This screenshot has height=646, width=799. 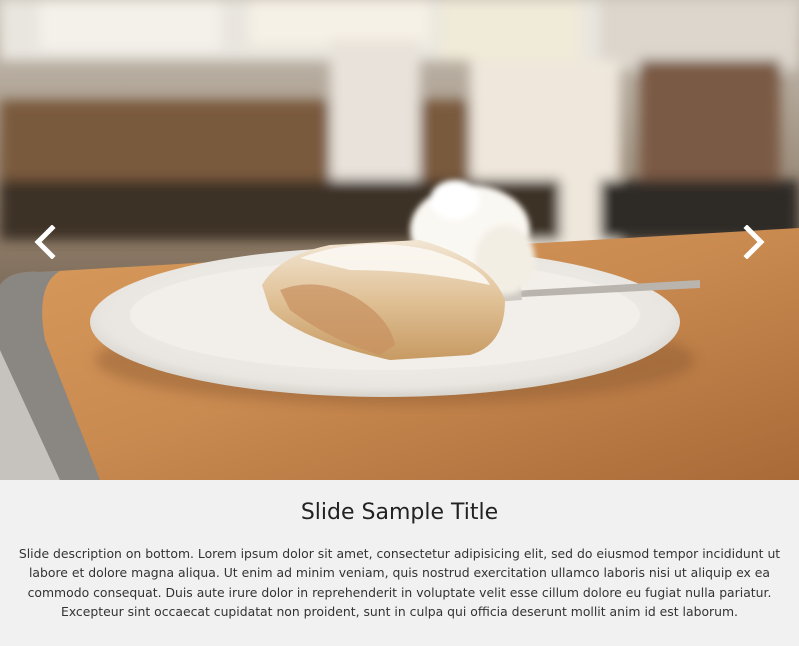 I want to click on prev-slide-button, so click(x=45, y=242).